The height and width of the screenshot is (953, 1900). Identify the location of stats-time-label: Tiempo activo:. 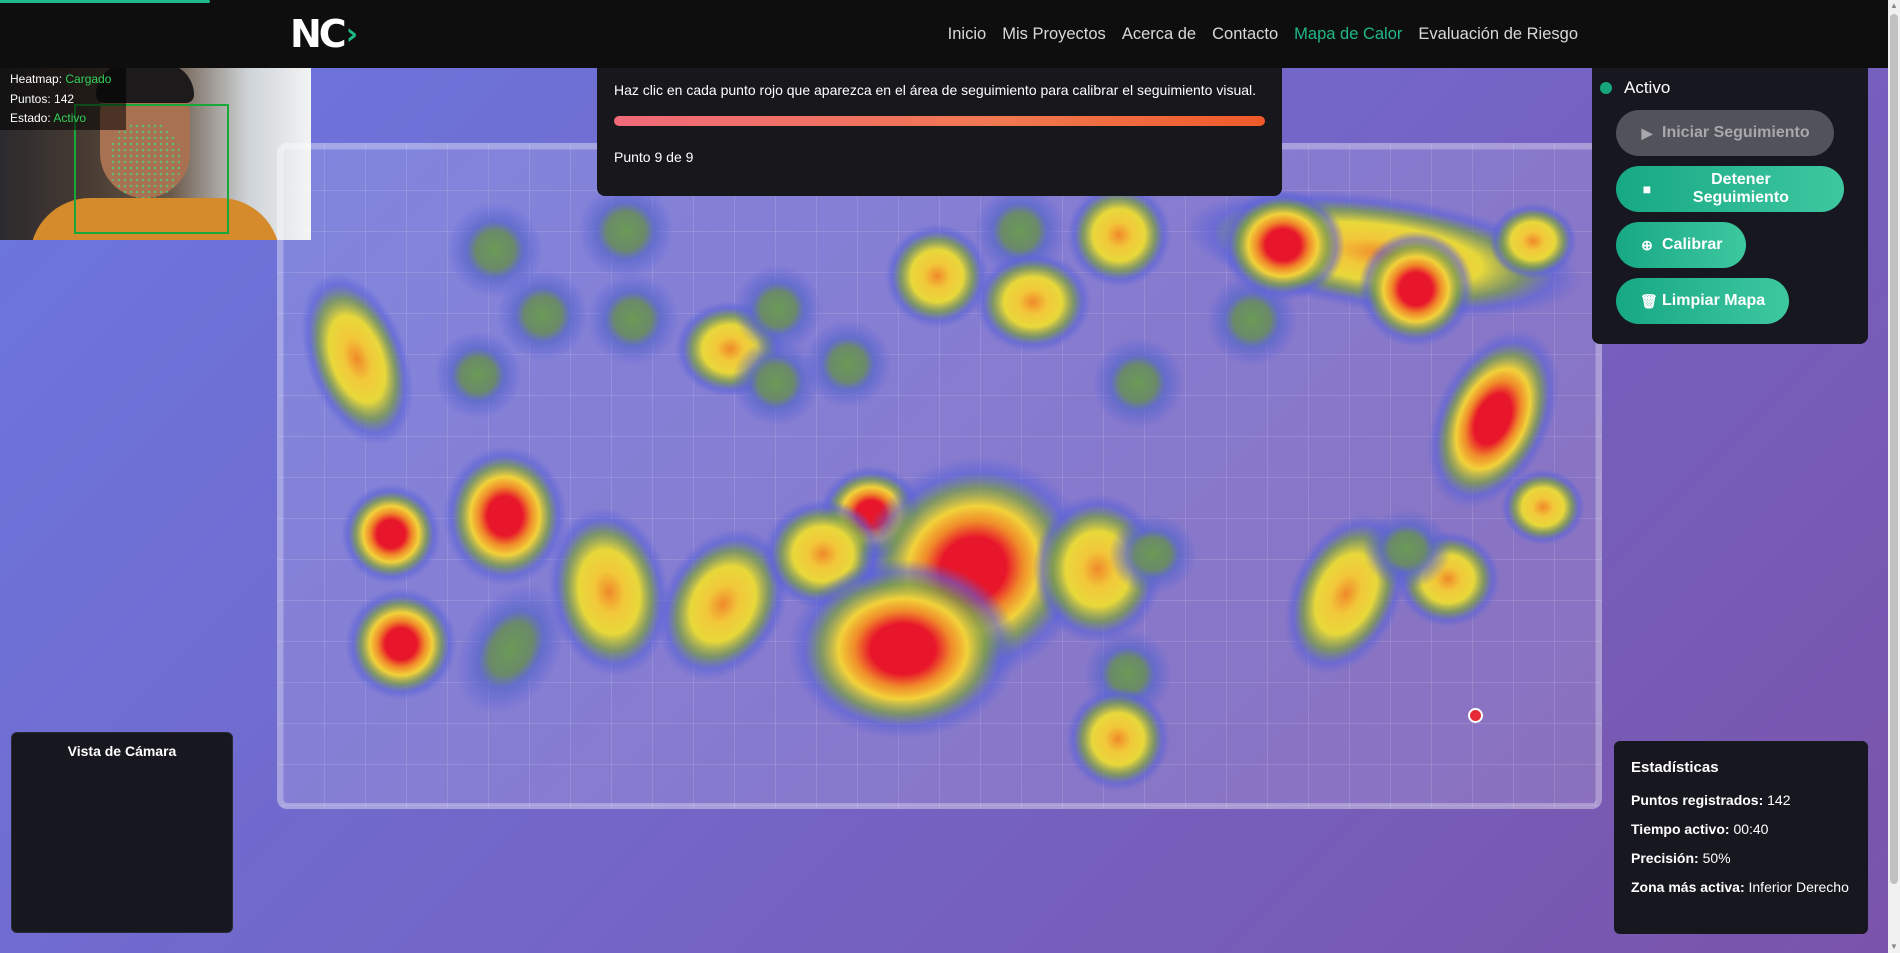
(1680, 829).